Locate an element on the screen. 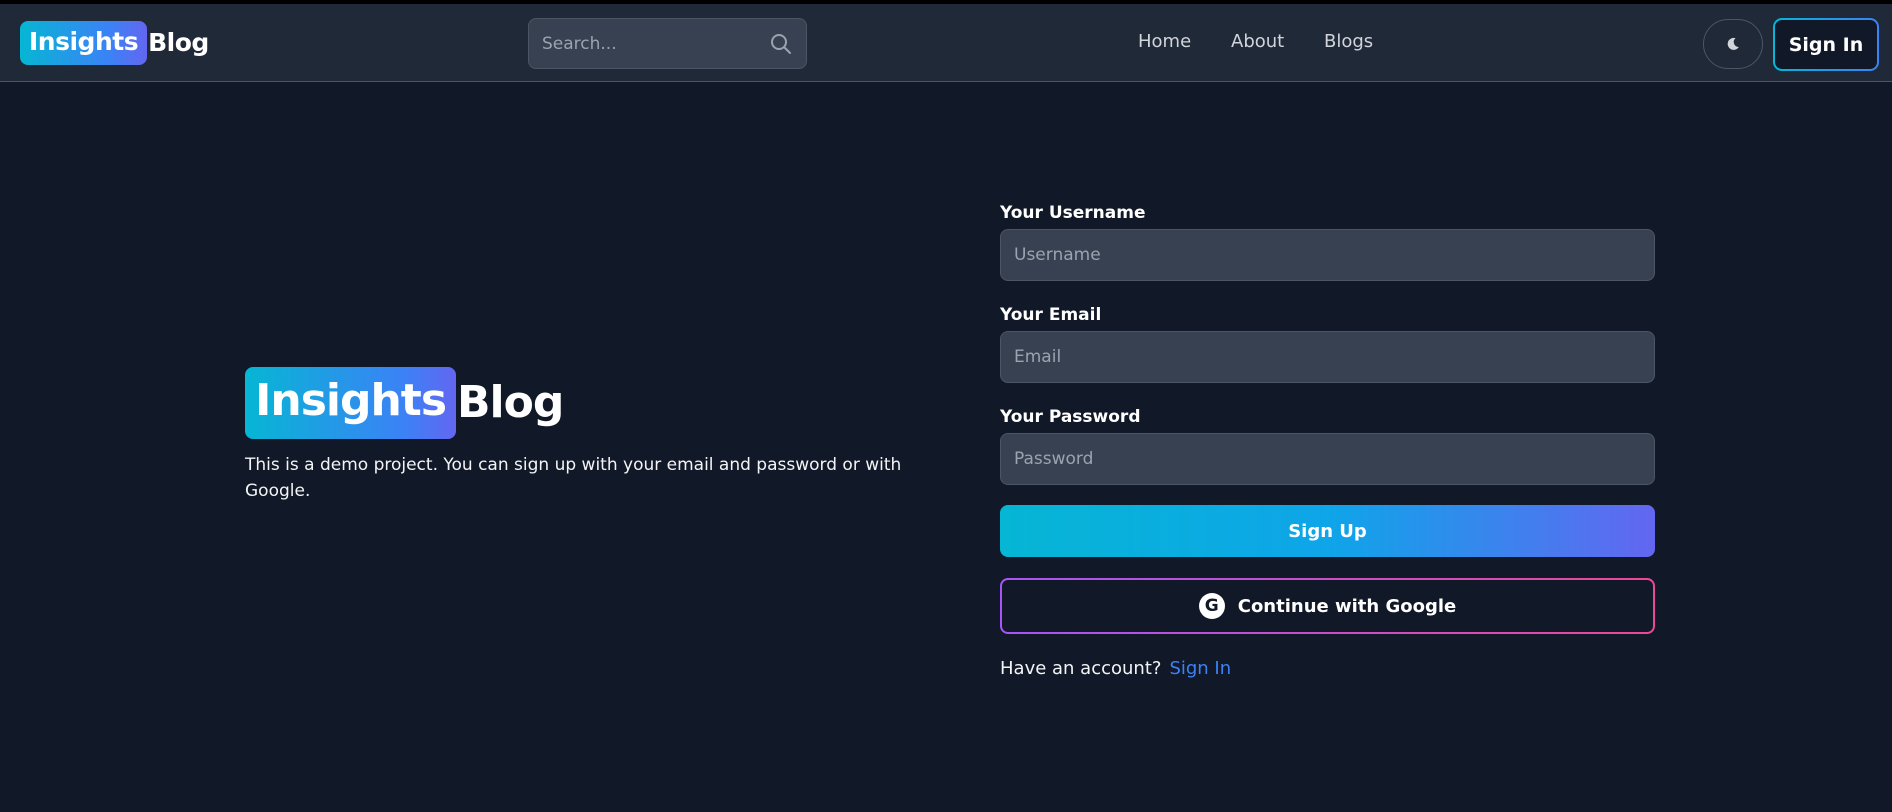 The width and height of the screenshot is (1892, 812). nav-link-blogs: Blogs is located at coordinates (1348, 41).